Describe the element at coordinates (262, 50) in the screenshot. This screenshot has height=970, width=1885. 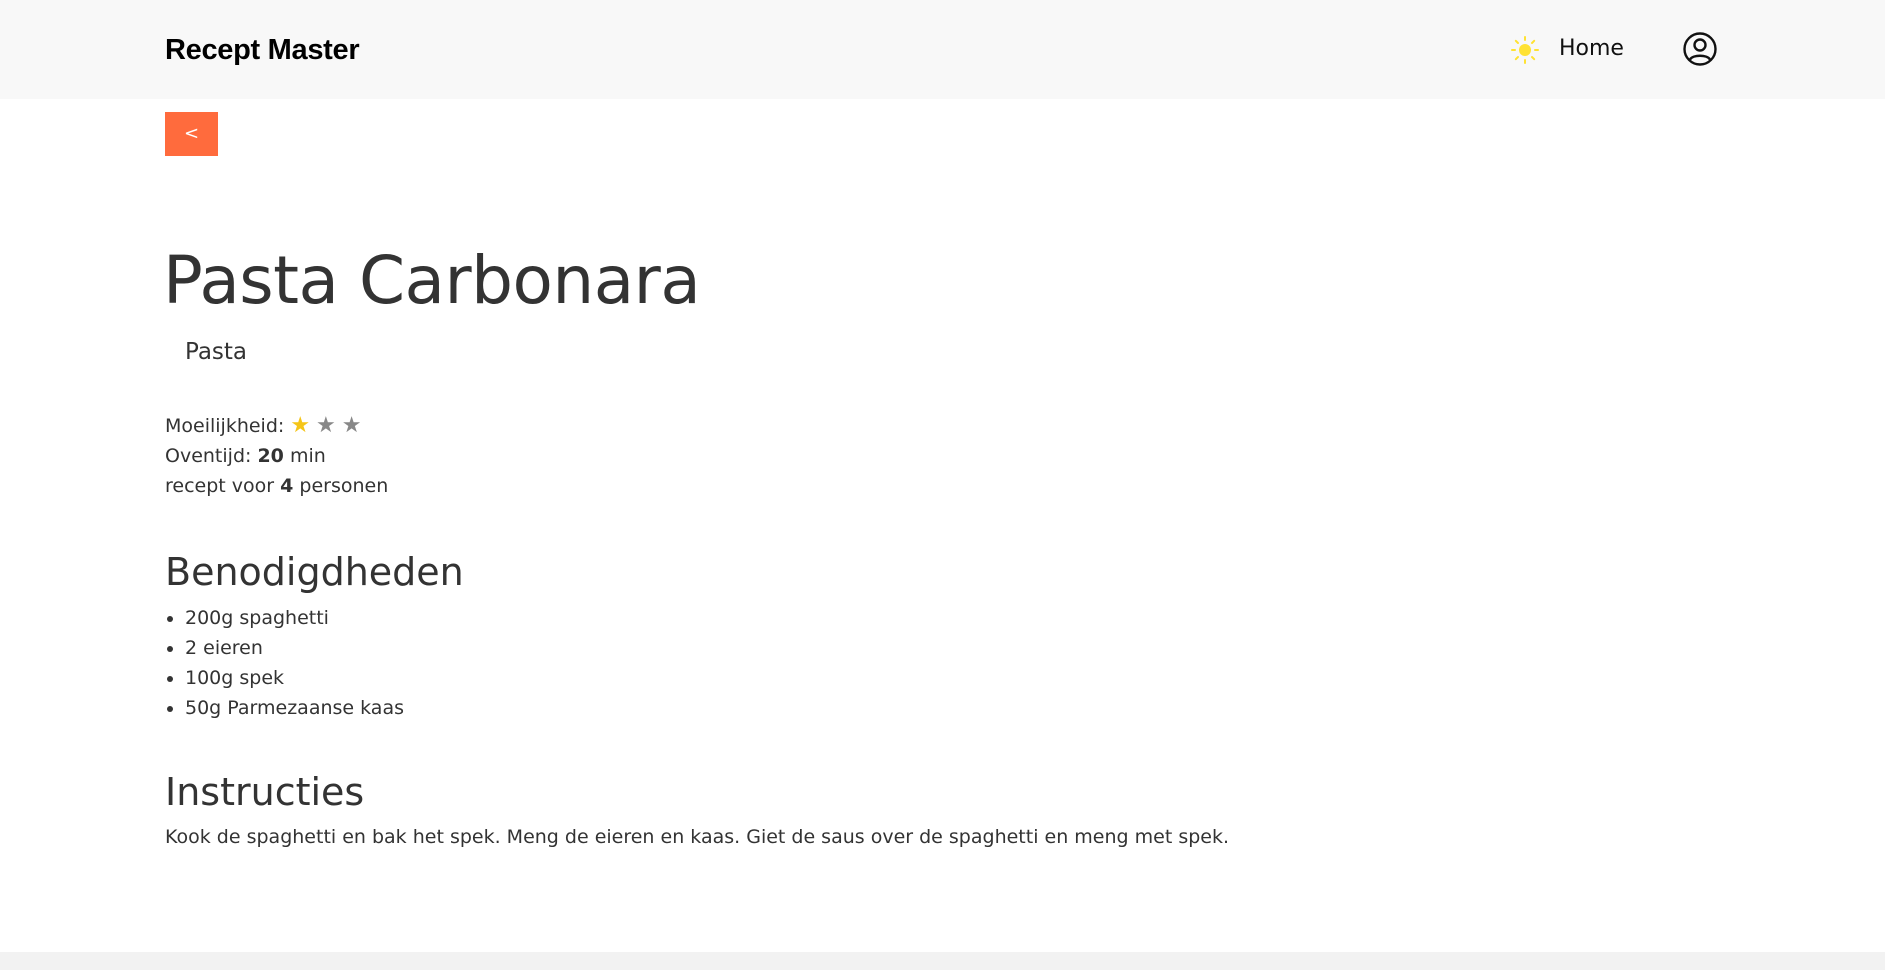
I see `brand-logo: Recept Master` at that location.